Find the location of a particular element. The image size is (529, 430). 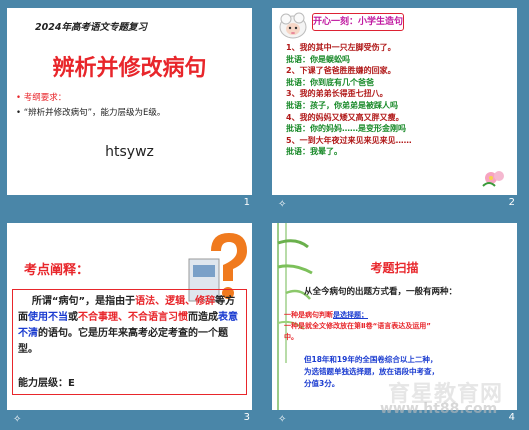

author-text: htsywz is located at coordinates (129, 152).